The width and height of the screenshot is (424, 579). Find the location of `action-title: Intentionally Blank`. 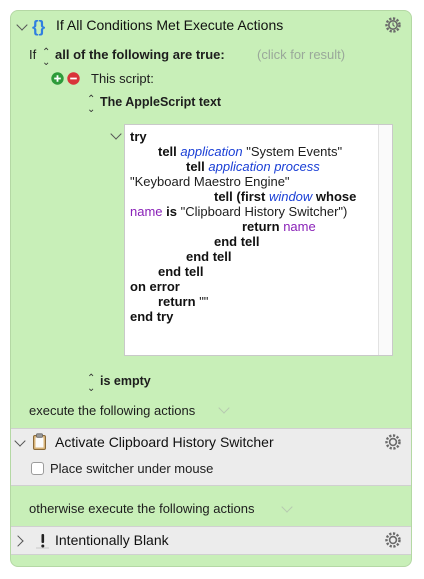

action-title: Intentionally Blank is located at coordinates (112, 540).